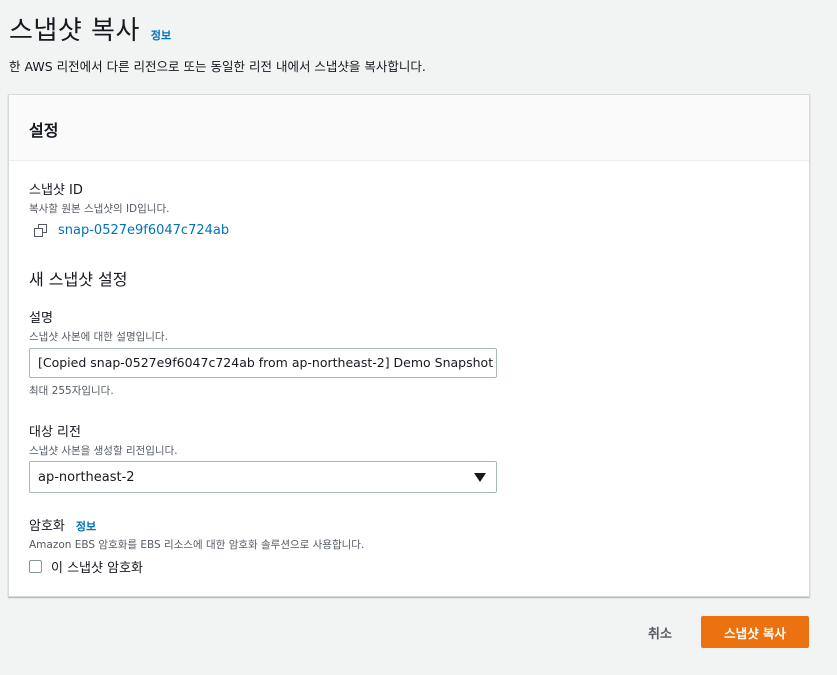  Describe the element at coordinates (98, 325) in the screenshot. I see `description-field: 설명 스냅샷 사본에 대한 설명입니다.` at that location.